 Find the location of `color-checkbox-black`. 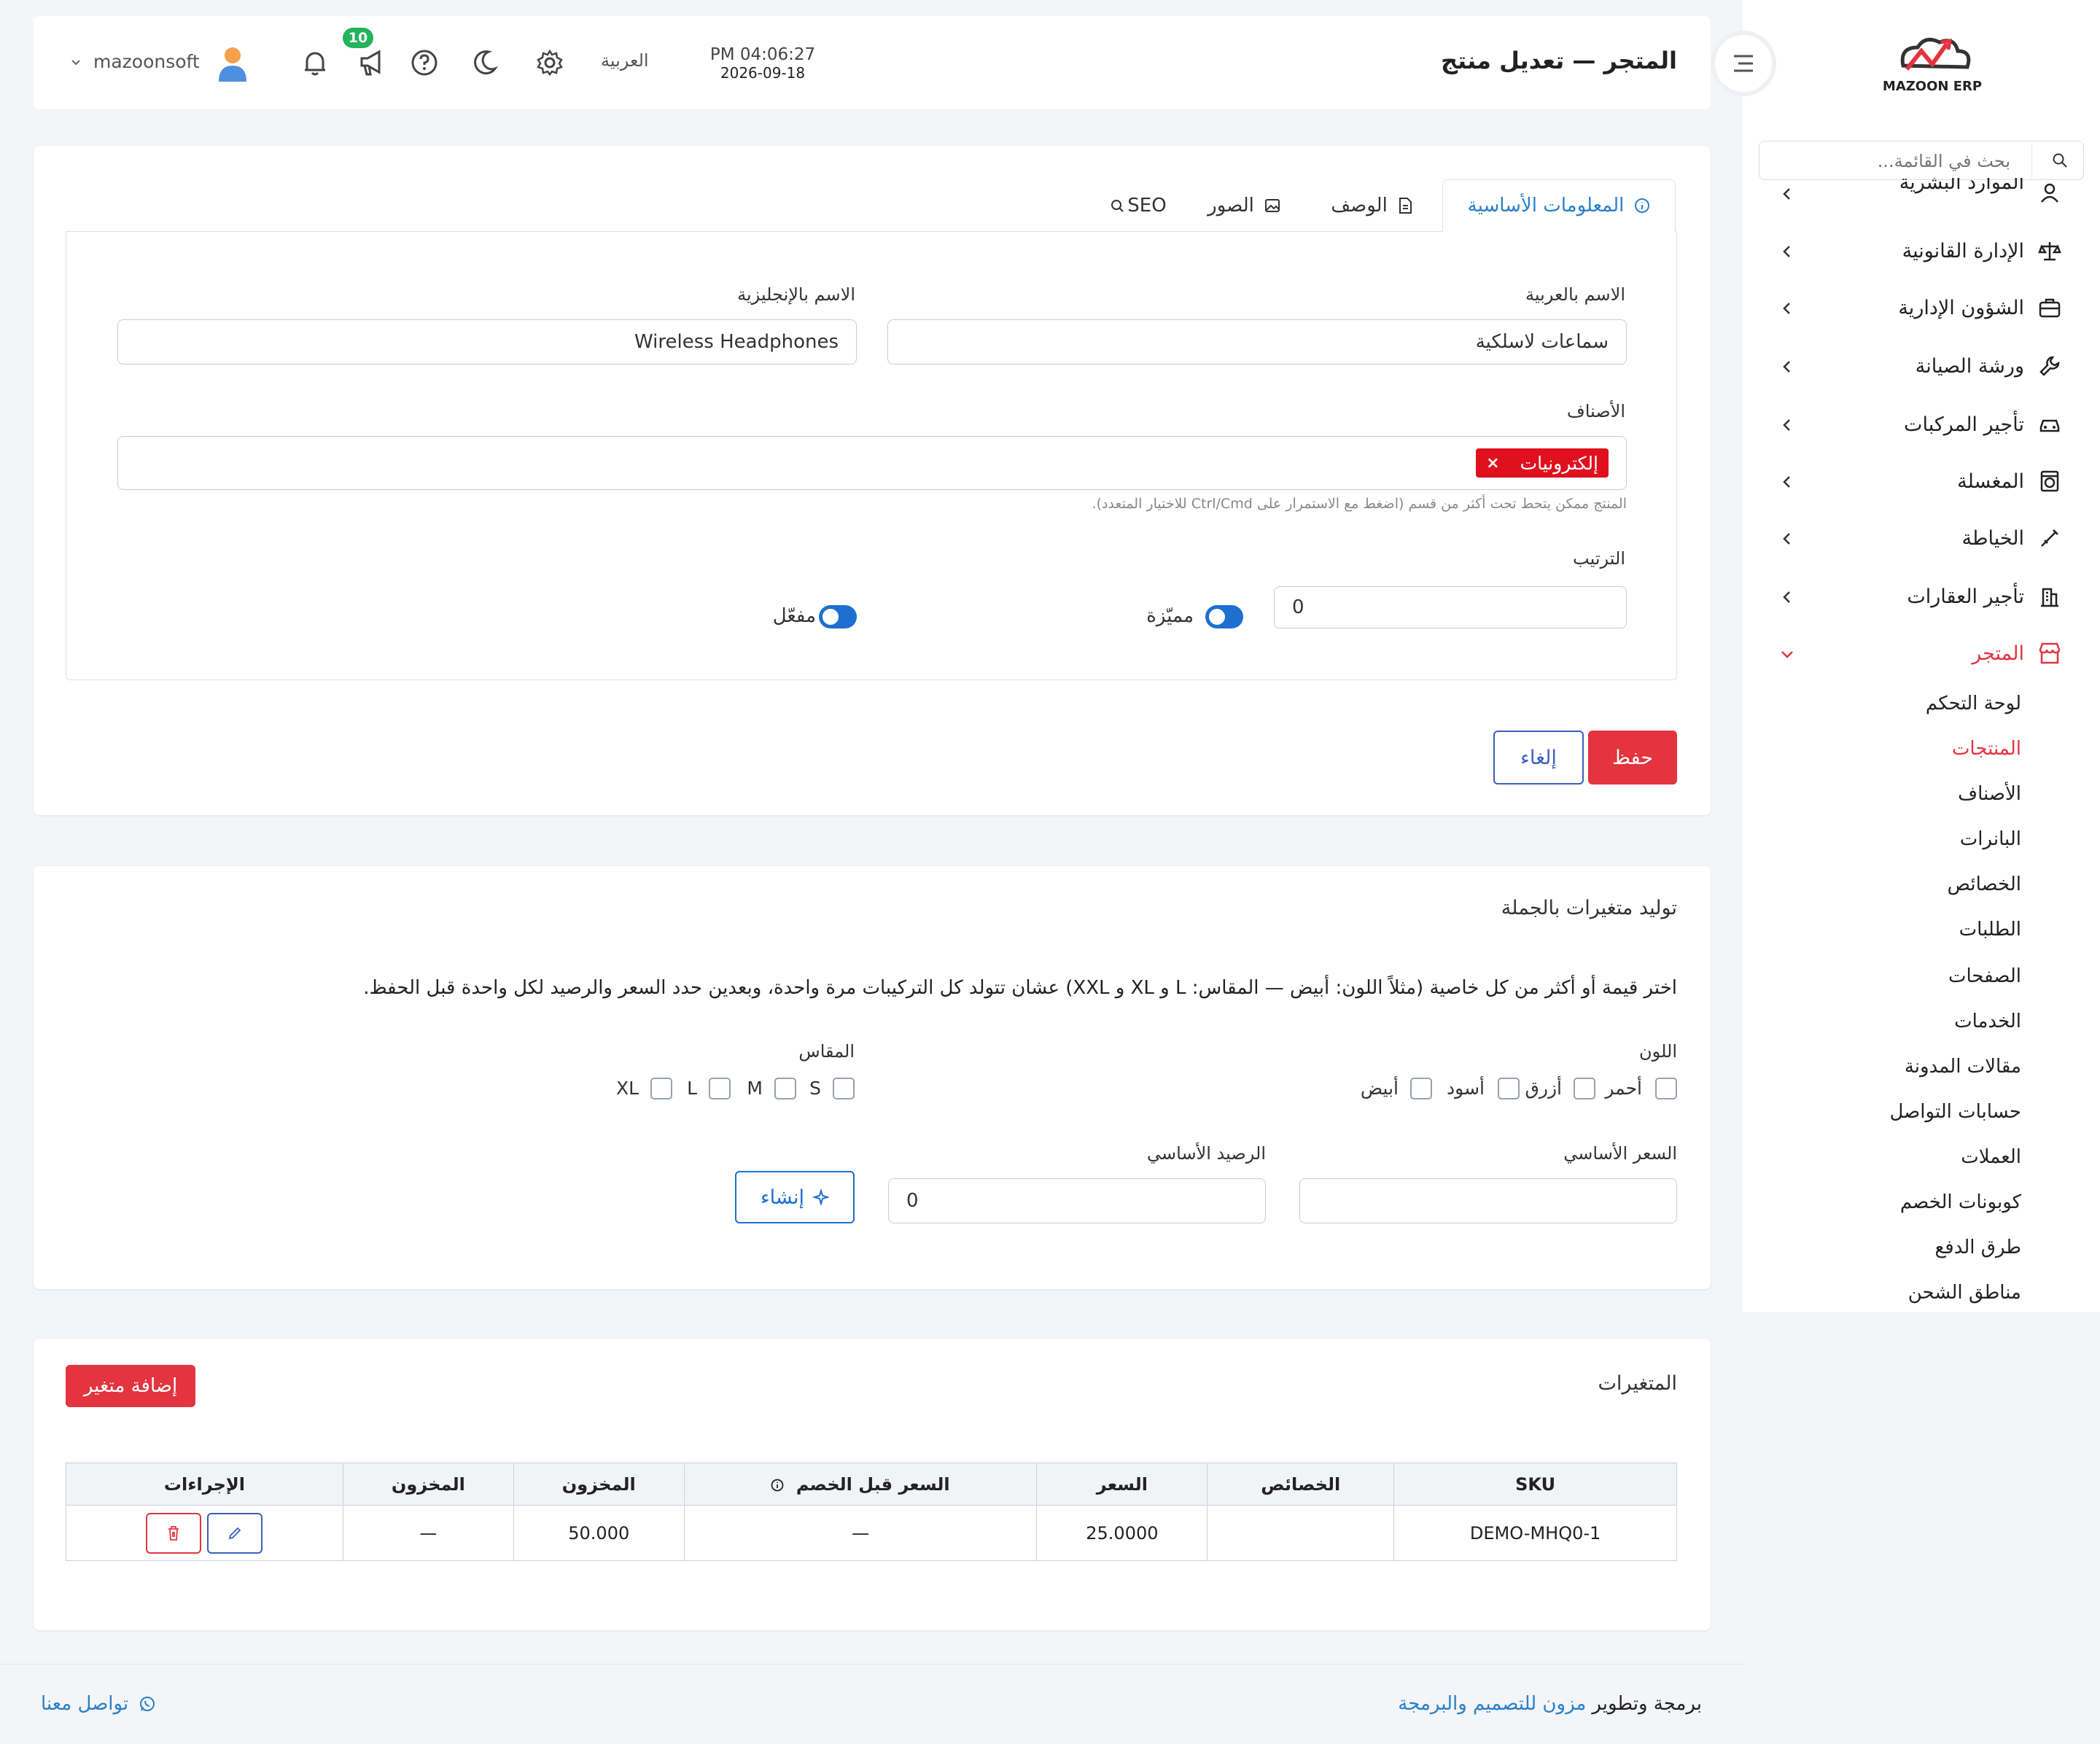

color-checkbox-black is located at coordinates (1509, 1088).